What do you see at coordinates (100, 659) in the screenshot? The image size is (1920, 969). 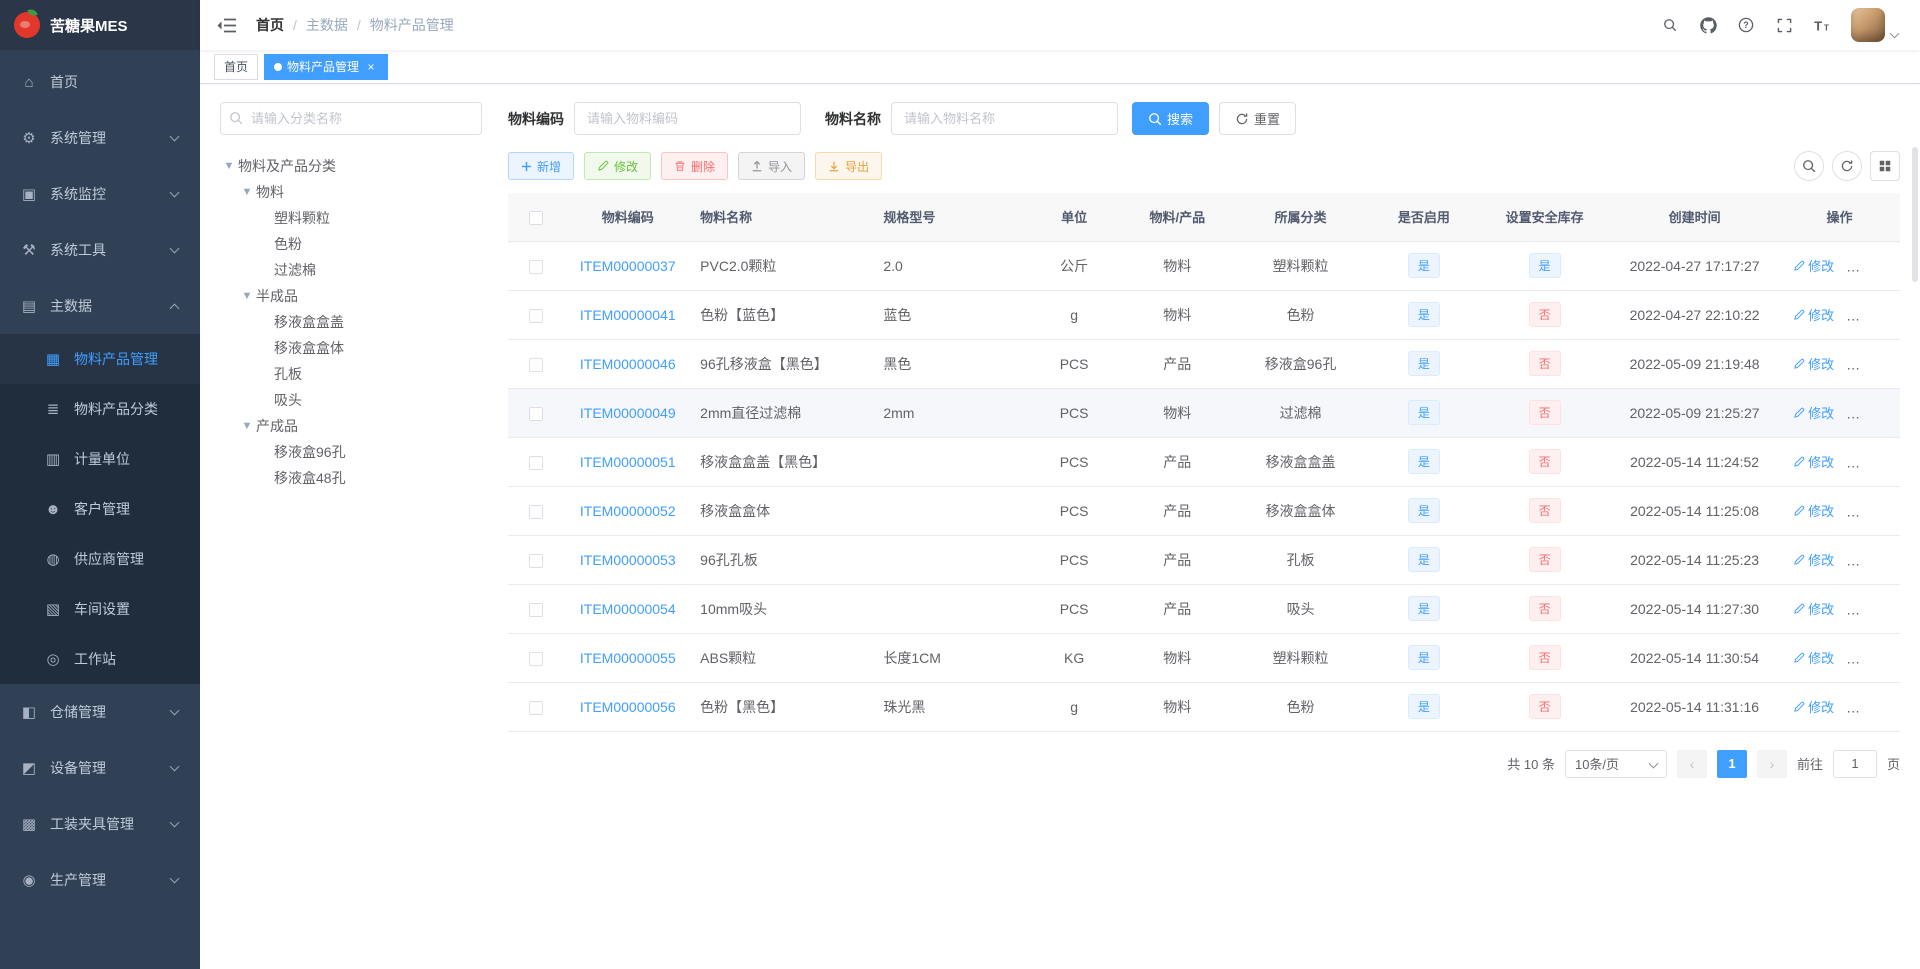 I see `sidebar-item-workstation: ◎ 工作站` at bounding box center [100, 659].